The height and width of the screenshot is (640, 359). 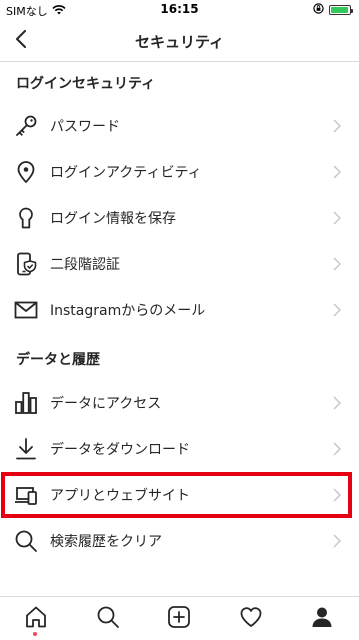 I want to click on battery-icon, so click(x=341, y=10).